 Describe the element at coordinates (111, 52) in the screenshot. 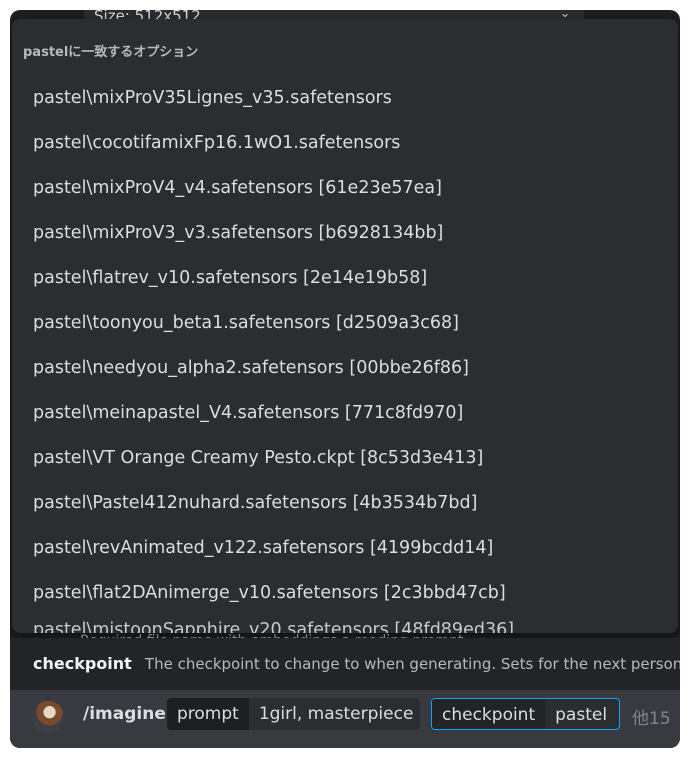

I see `popup-header: pastelに一致するオプション` at that location.